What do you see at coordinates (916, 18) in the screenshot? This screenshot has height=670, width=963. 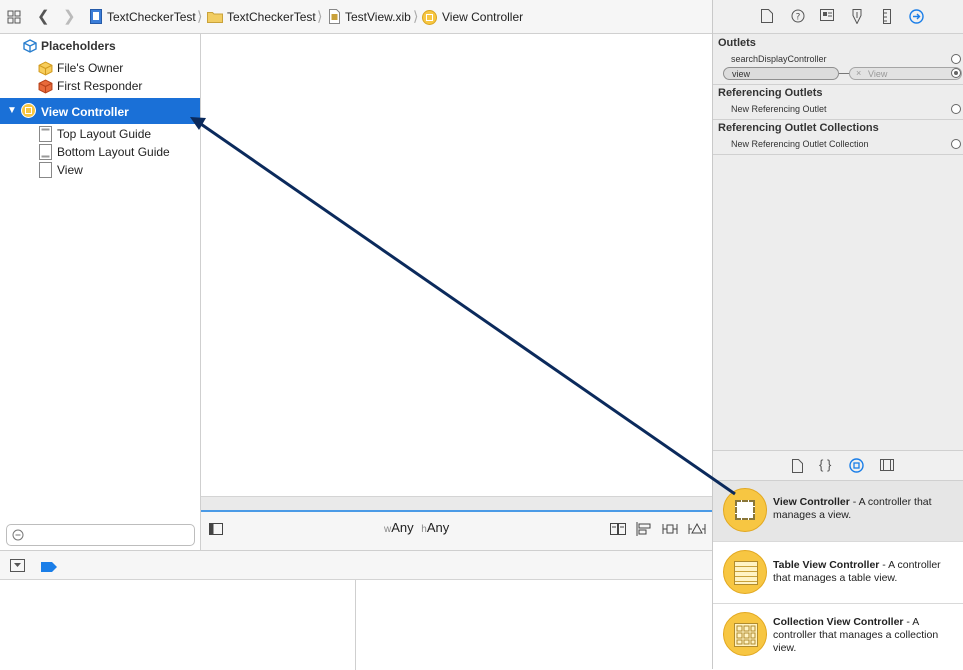 I see `connections-inspector-icon` at bounding box center [916, 18].